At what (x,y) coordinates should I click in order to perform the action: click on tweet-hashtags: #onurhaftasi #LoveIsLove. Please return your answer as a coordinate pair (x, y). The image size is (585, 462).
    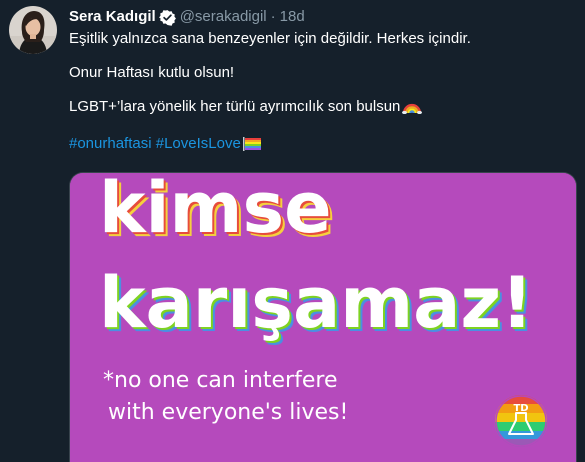
    Looking at the image, I should click on (321, 145).